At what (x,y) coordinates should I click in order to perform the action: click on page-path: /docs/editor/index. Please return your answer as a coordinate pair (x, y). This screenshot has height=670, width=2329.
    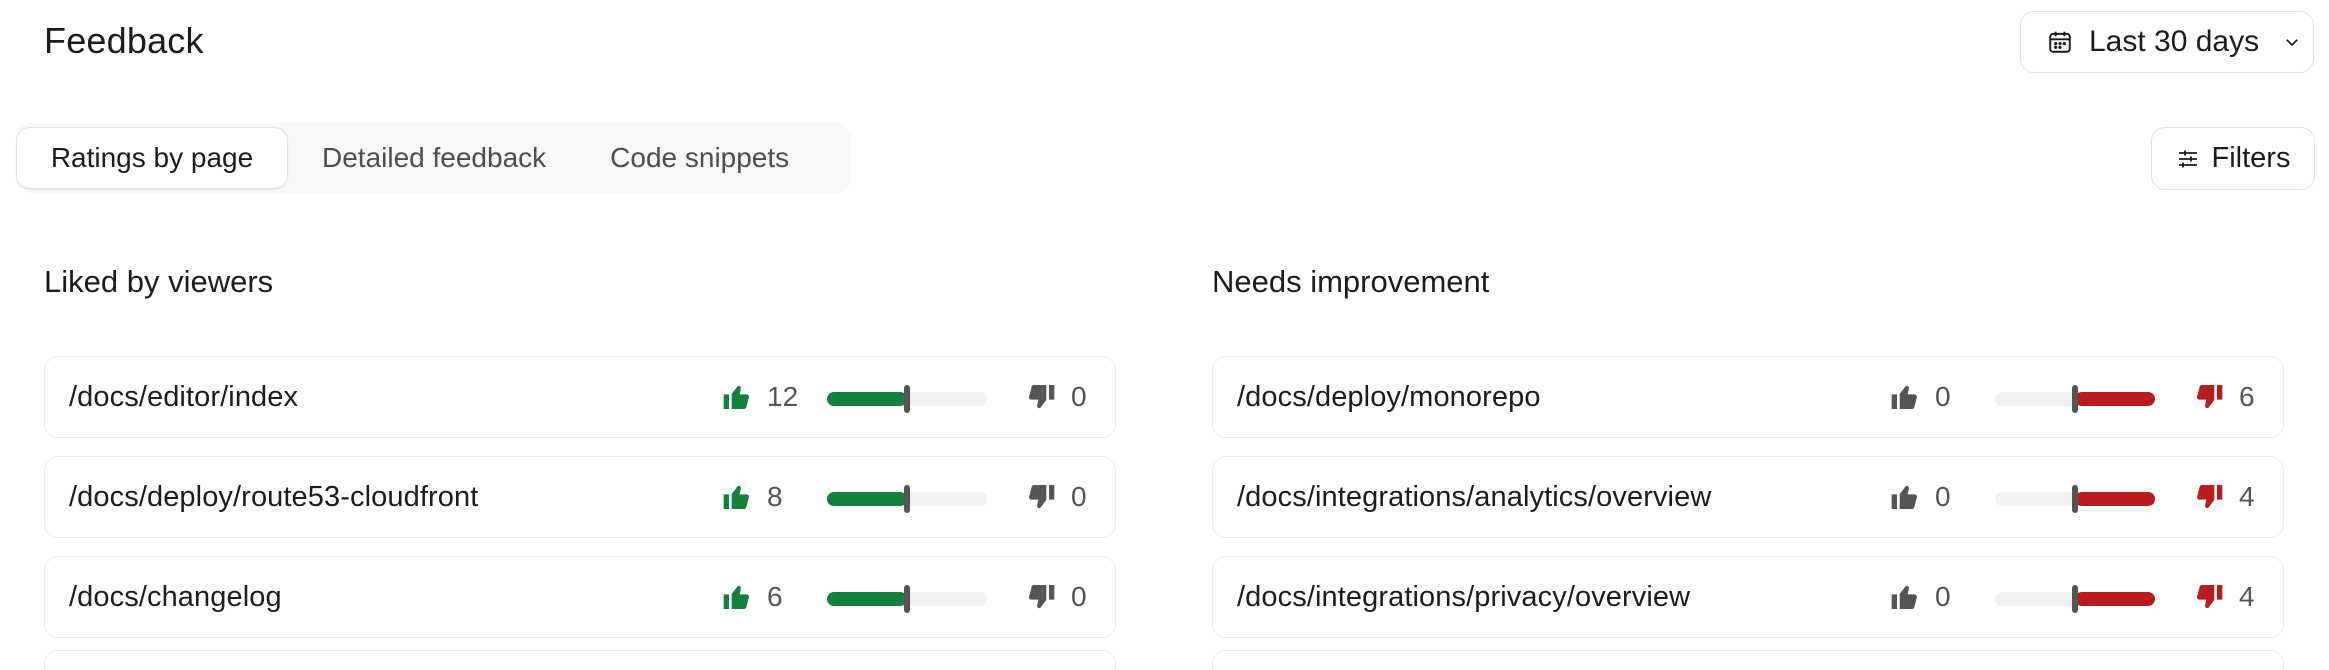
    Looking at the image, I should click on (184, 396).